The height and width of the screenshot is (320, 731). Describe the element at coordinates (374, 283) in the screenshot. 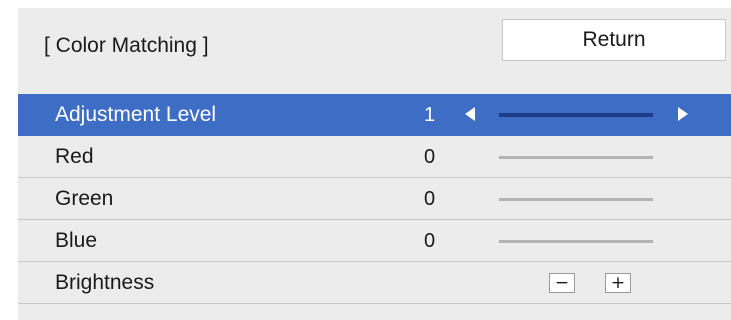

I see `row-brightness: Brightness − +` at that location.